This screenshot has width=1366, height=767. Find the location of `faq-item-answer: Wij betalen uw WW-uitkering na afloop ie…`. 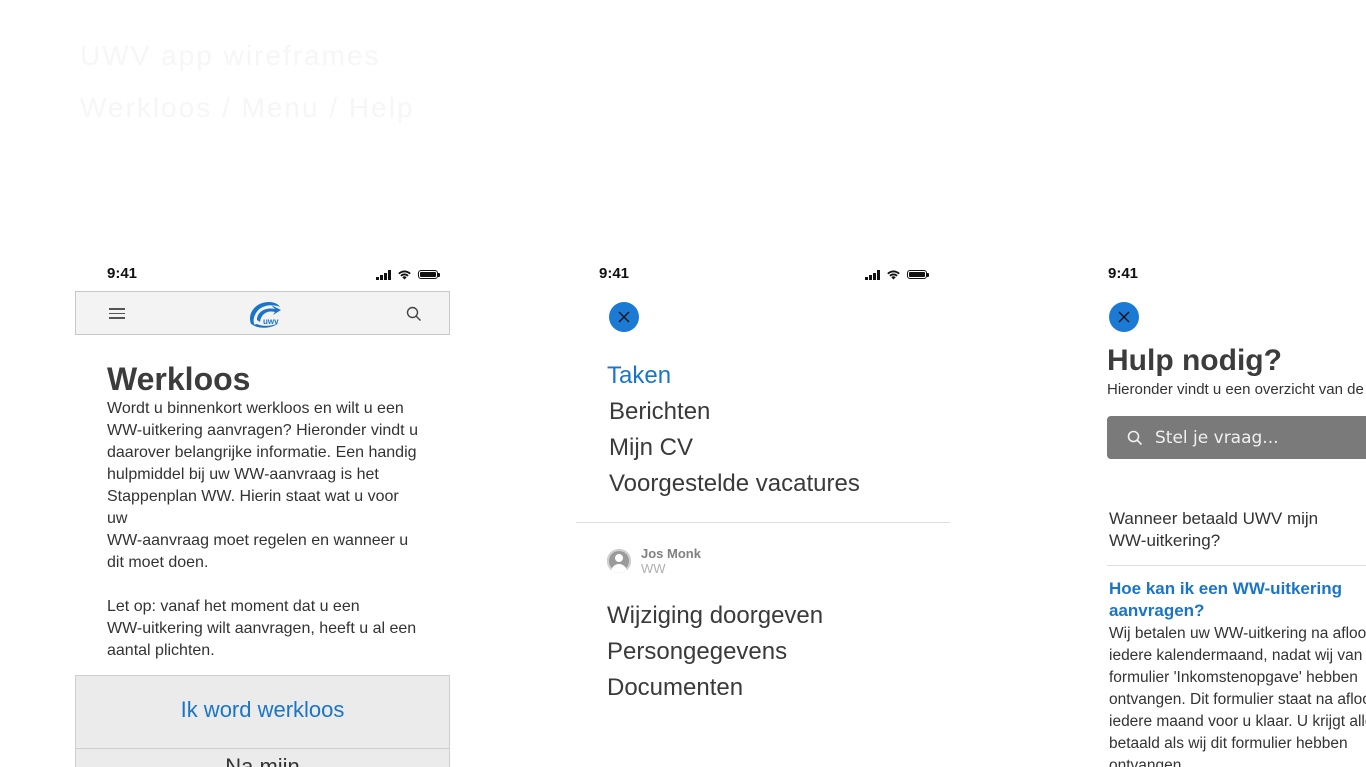

faq-item-answer: Wij betalen uw WW-uitkering na afloop ie… is located at coordinates (1237, 696).